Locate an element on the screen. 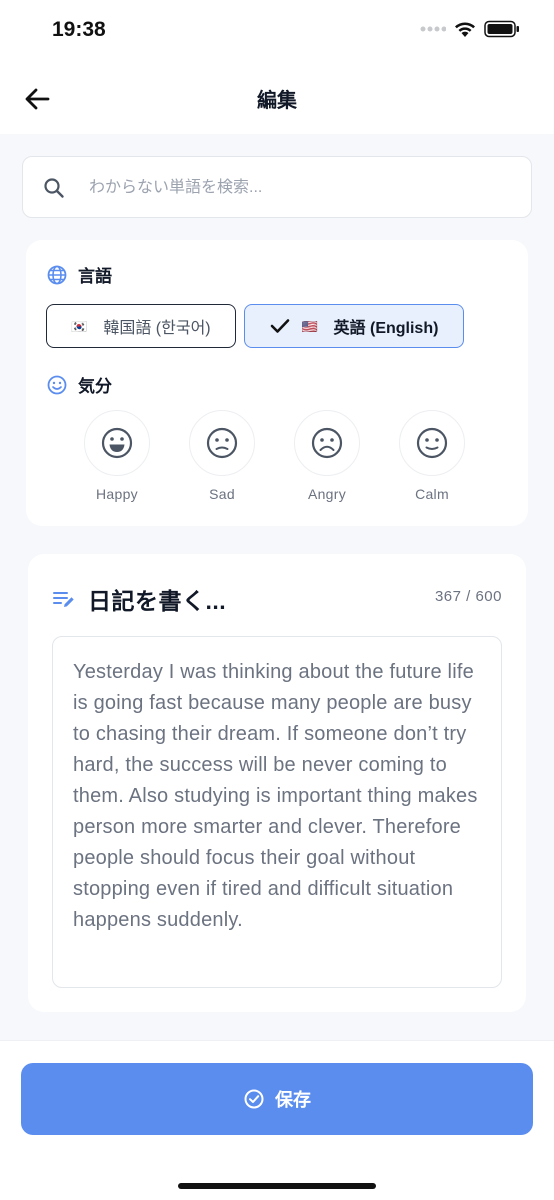 This screenshot has height=1200, width=554. status-bar: 19:38 is located at coordinates (277, 31).